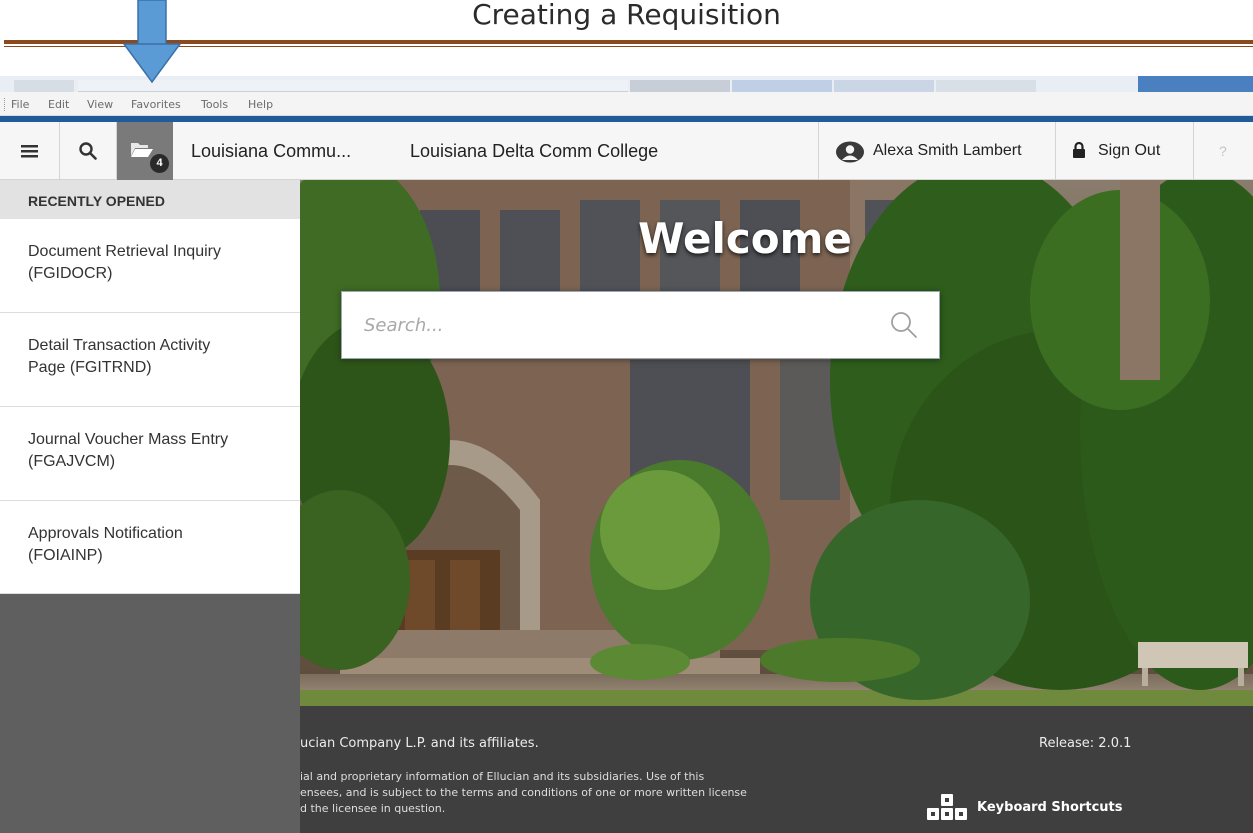  What do you see at coordinates (58, 104) in the screenshot?
I see `menu-edit: Edit` at bounding box center [58, 104].